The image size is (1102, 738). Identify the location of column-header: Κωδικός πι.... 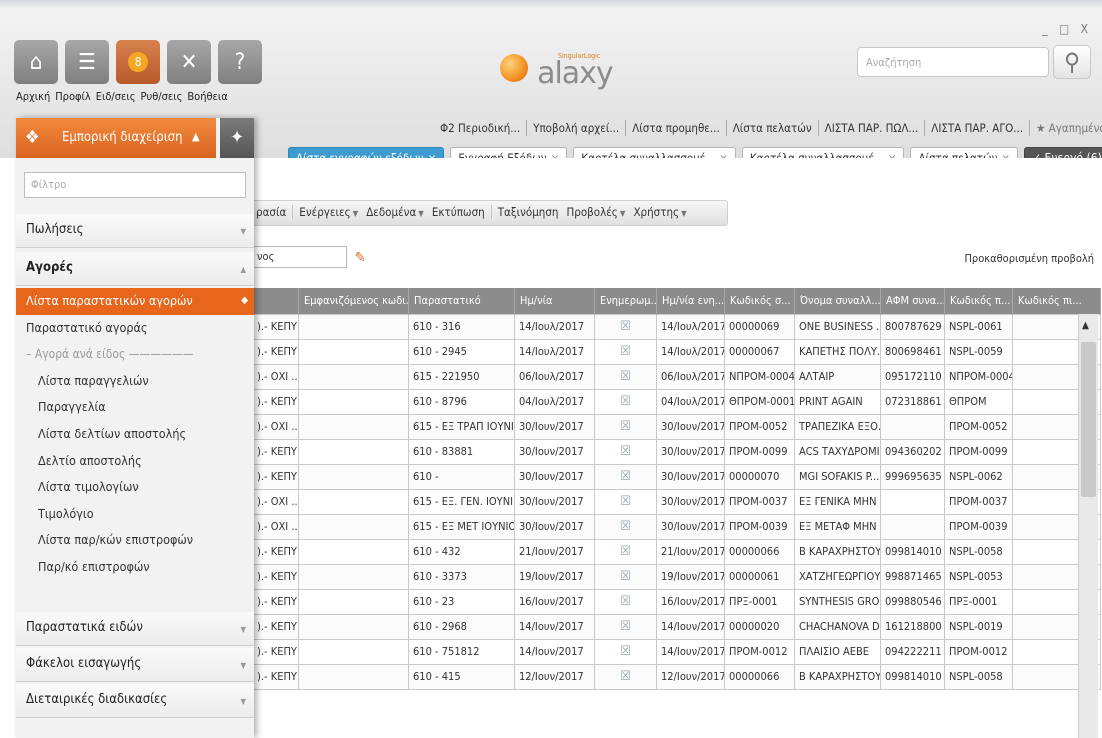
(1056, 301).